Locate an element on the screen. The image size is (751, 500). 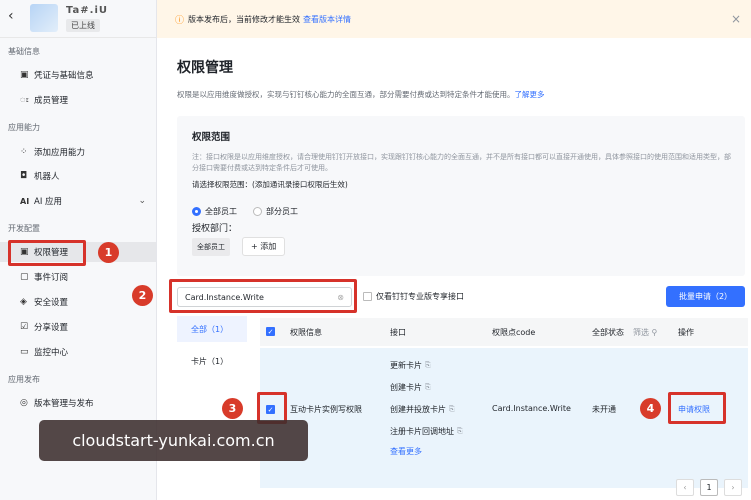
back-arrow-icon: ‹ is located at coordinates (11, 16).